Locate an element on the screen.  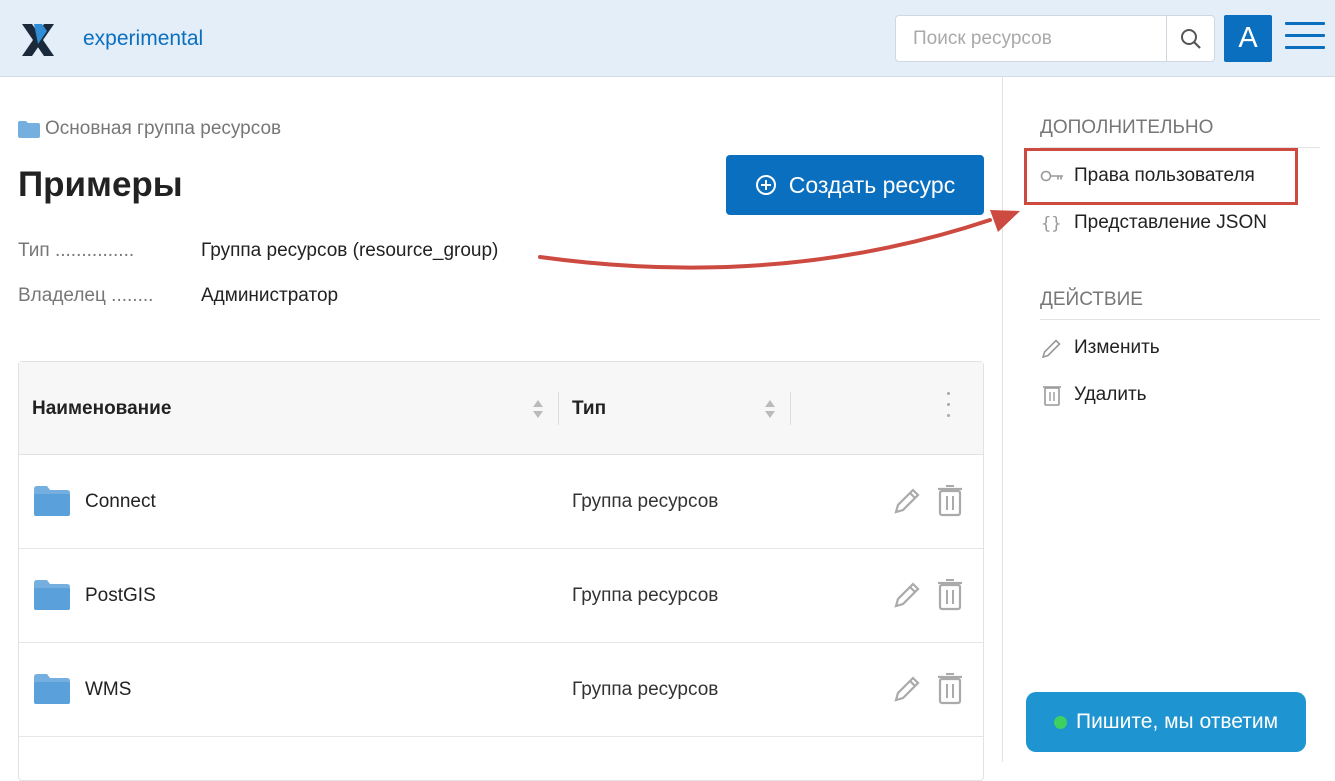
chat-label: Пишите, мы ответим is located at coordinates (1177, 721).